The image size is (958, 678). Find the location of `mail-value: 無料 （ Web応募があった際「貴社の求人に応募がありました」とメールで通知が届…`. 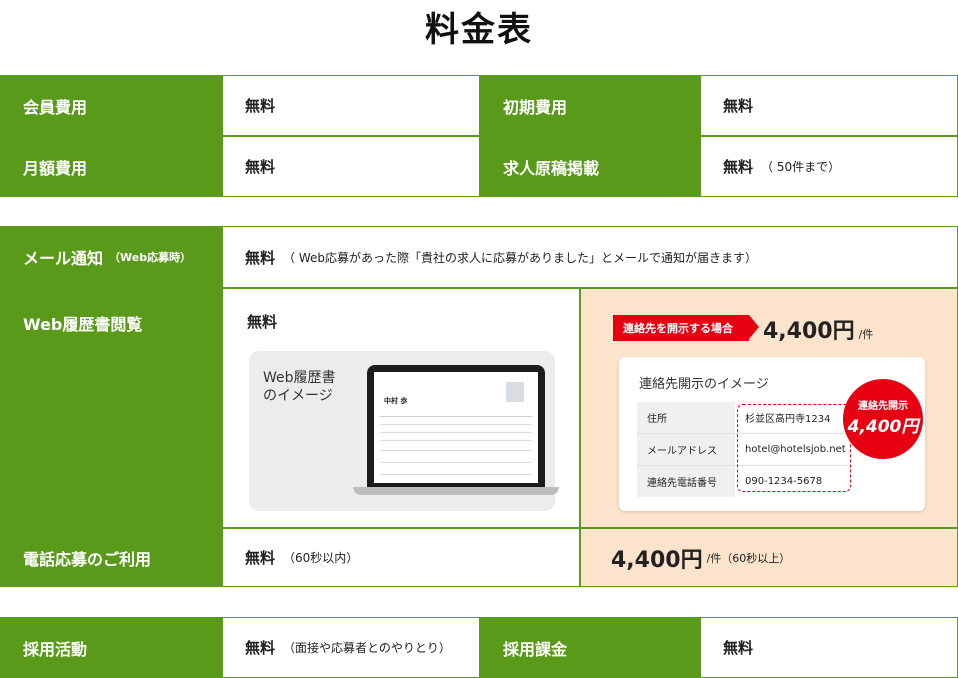

mail-value: 無料 （ Web応募があった際「貴社の求人に応募がありました」とメールで通知が届… is located at coordinates (590, 257).